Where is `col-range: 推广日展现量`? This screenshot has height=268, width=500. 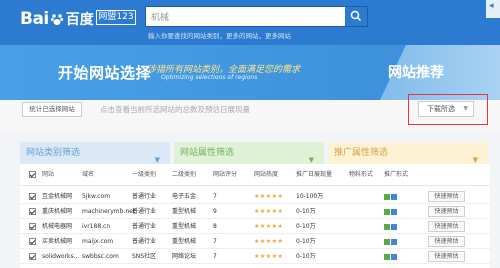
col-range: 推广日展现量 is located at coordinates (314, 174).